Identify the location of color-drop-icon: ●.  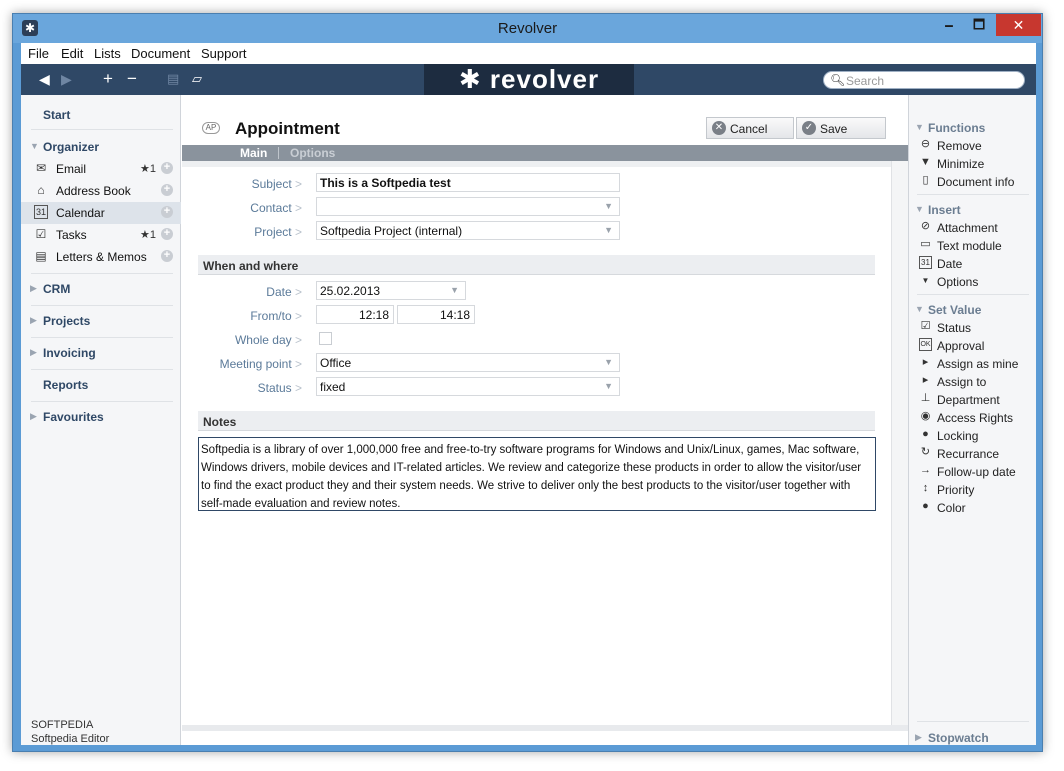
(925, 506).